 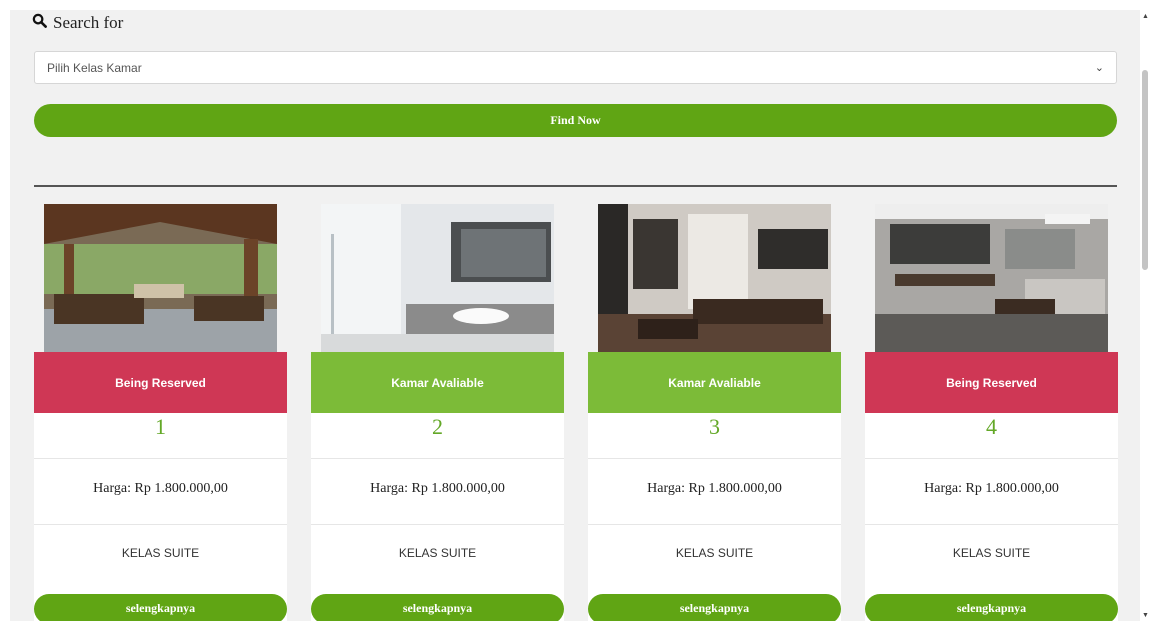 What do you see at coordinates (88, 22) in the screenshot?
I see `search-label: Search for` at bounding box center [88, 22].